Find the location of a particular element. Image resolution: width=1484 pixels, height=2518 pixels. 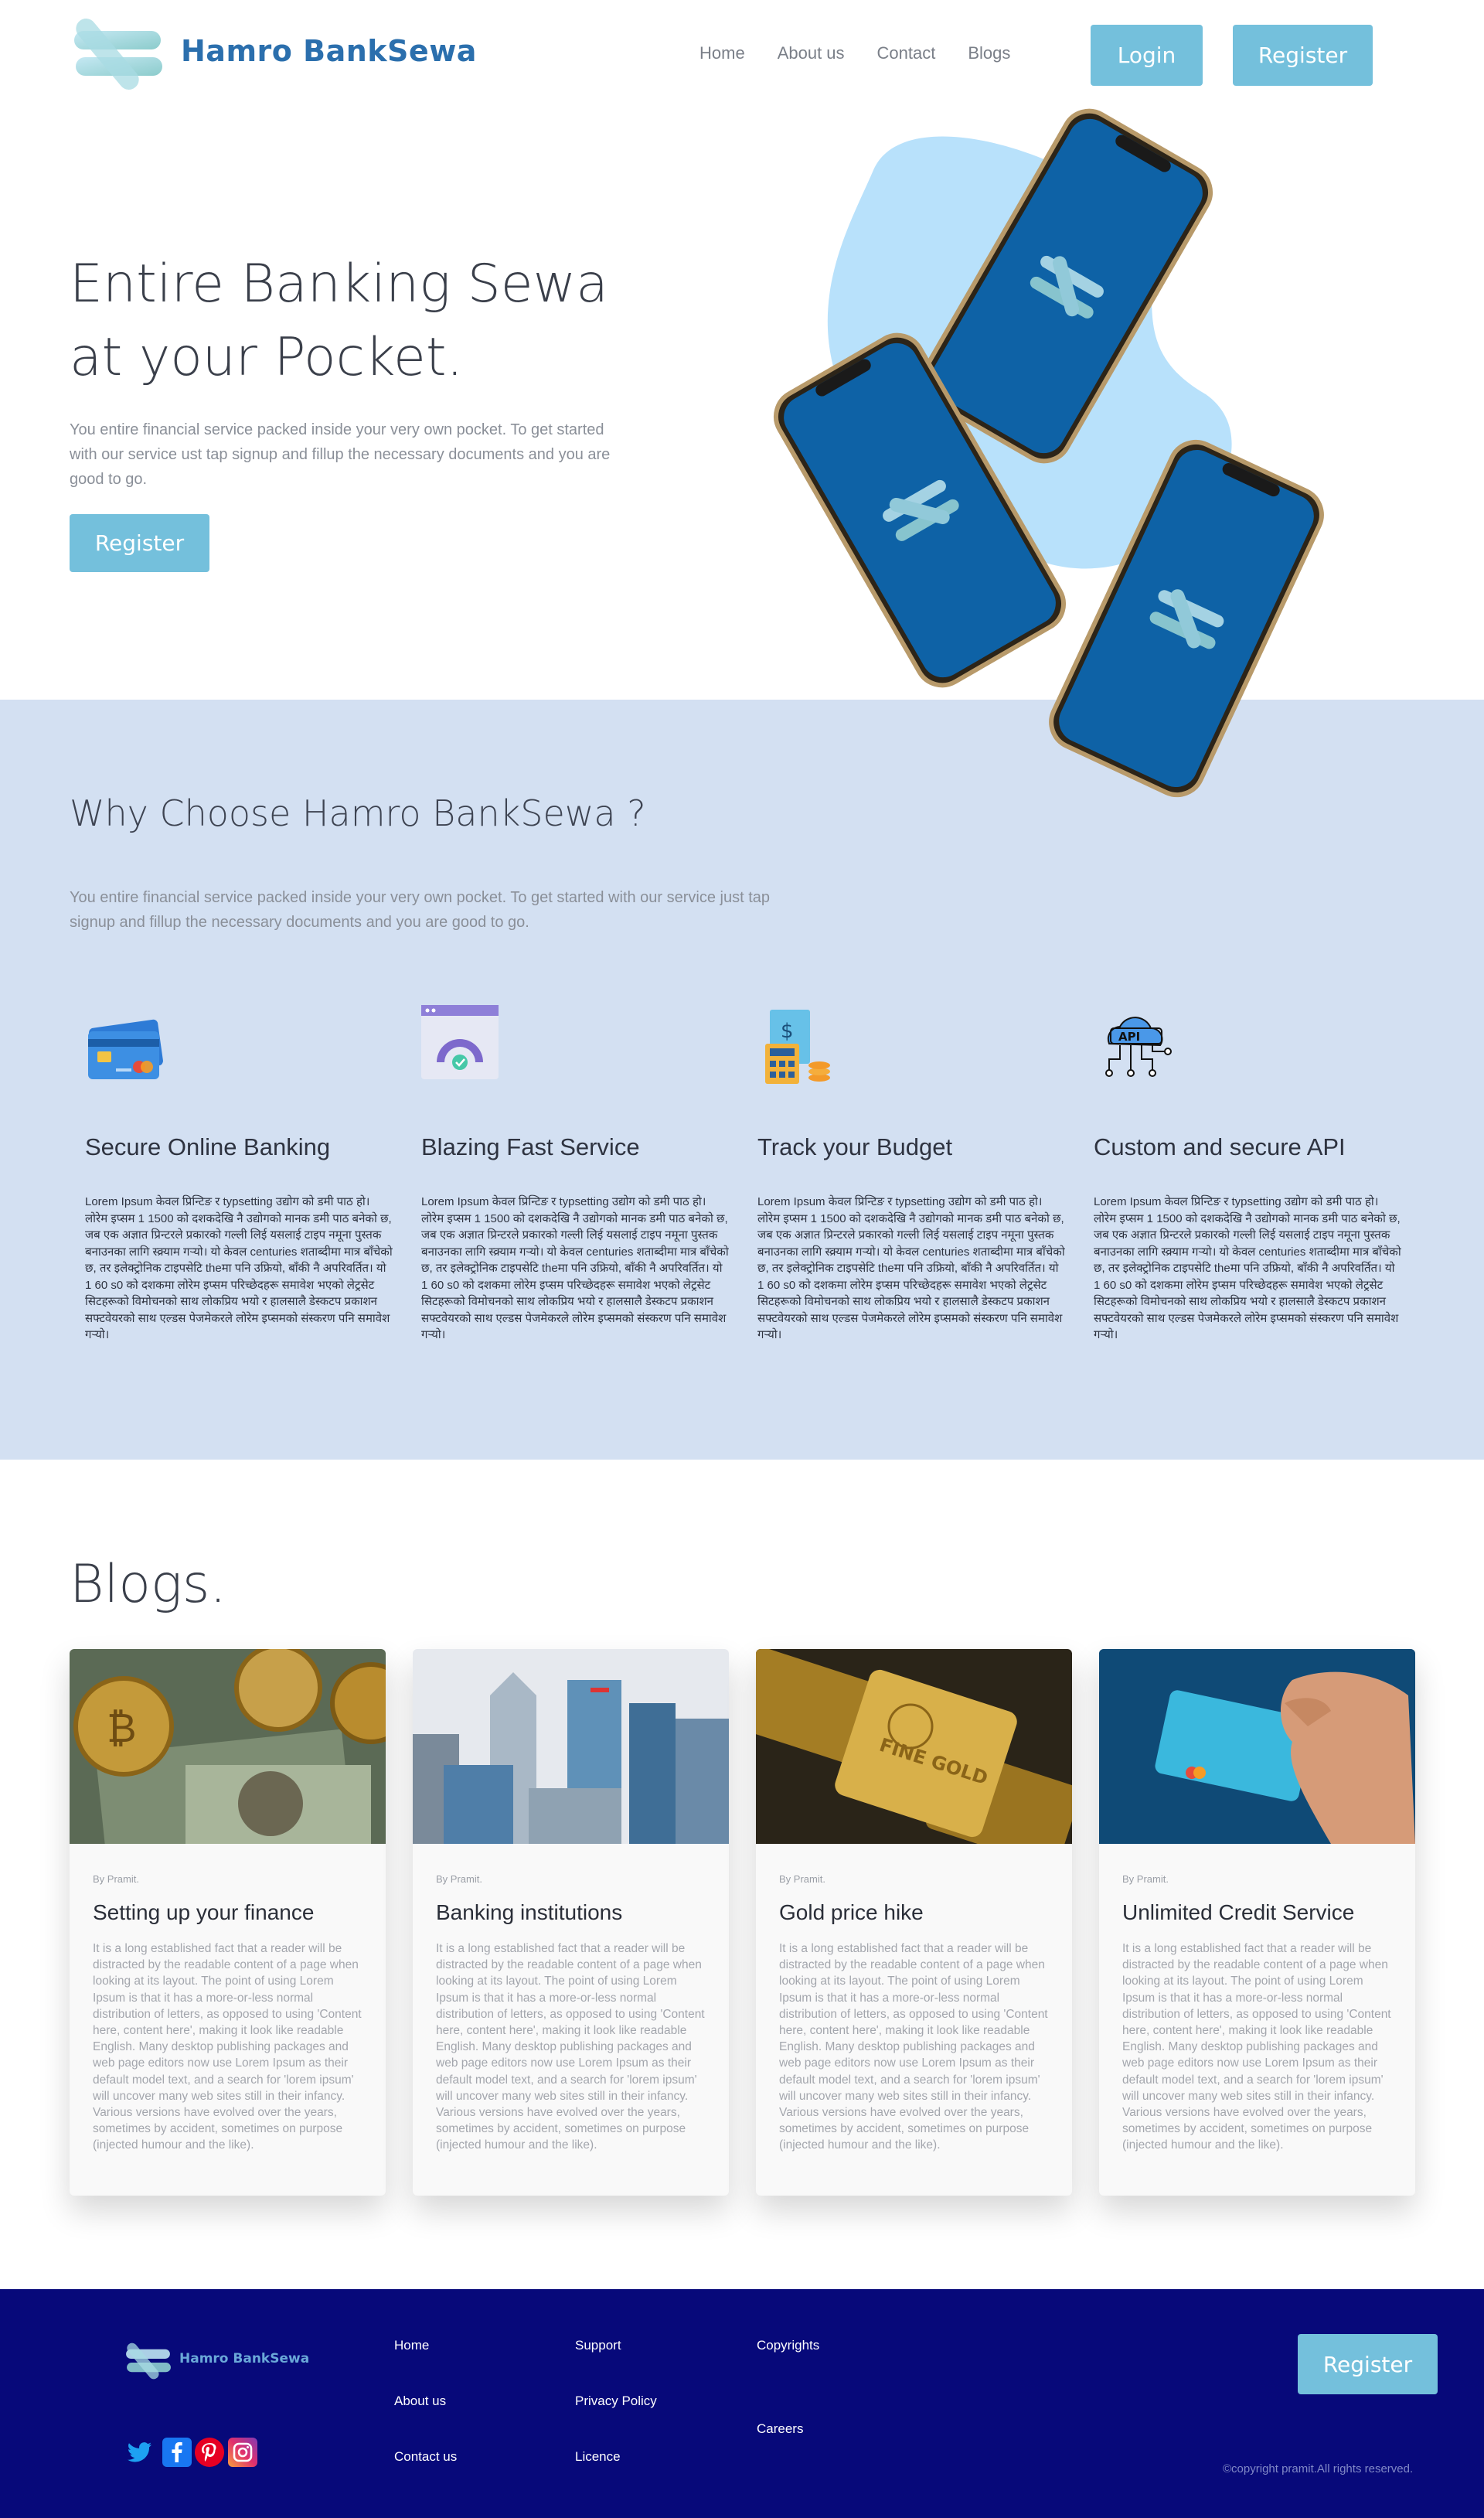

footer-register-button: Register is located at coordinates (1368, 2364).